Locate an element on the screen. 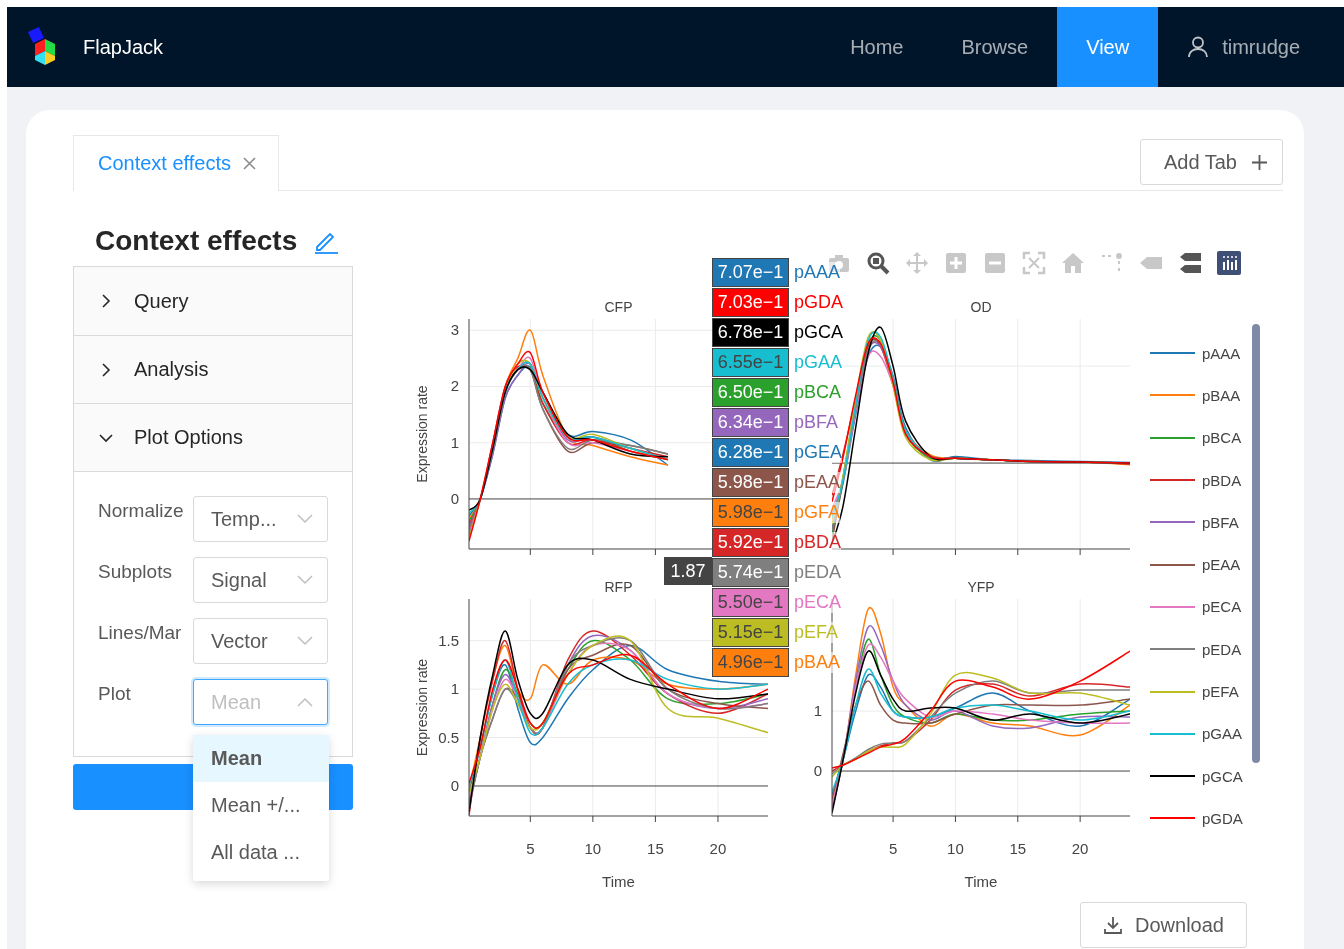 This screenshot has width=1344, height=949. field-label: Subplots is located at coordinates (135, 571).